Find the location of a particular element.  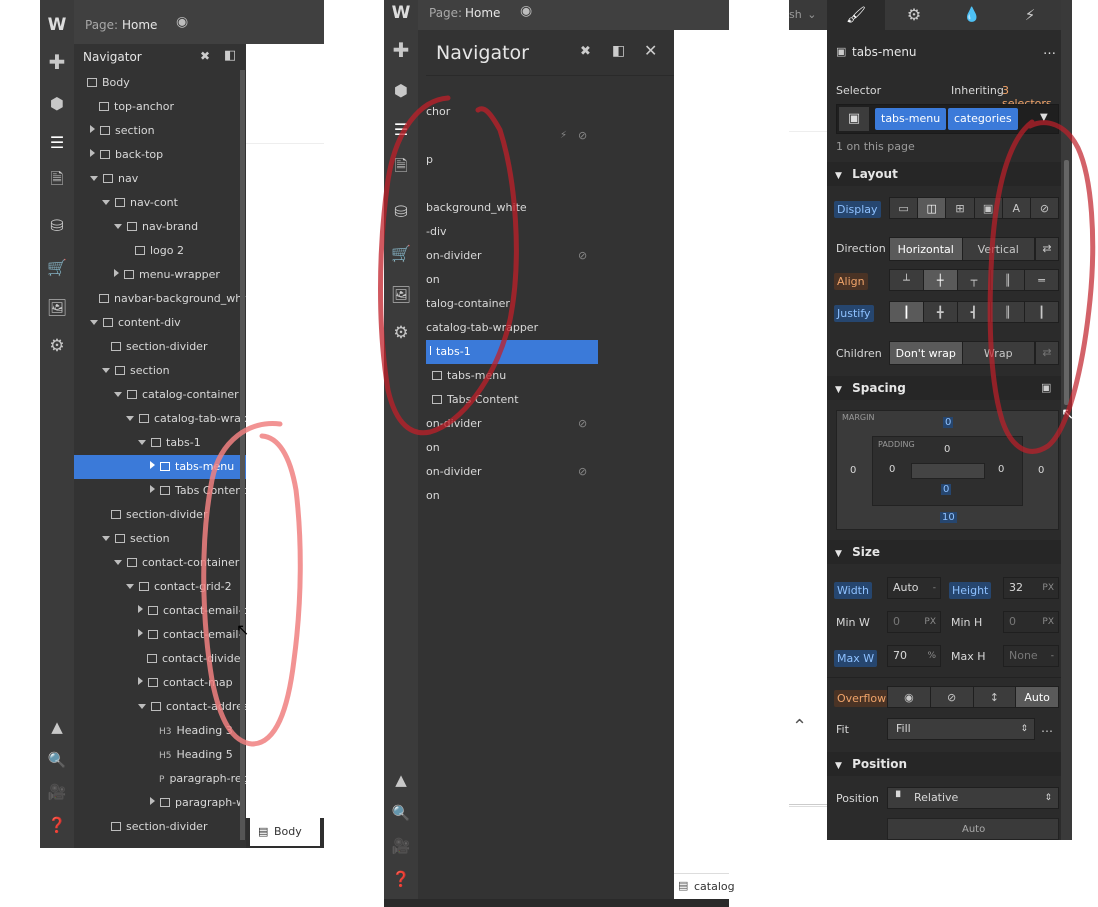

max-w-input: 70 % is located at coordinates (914, 656).